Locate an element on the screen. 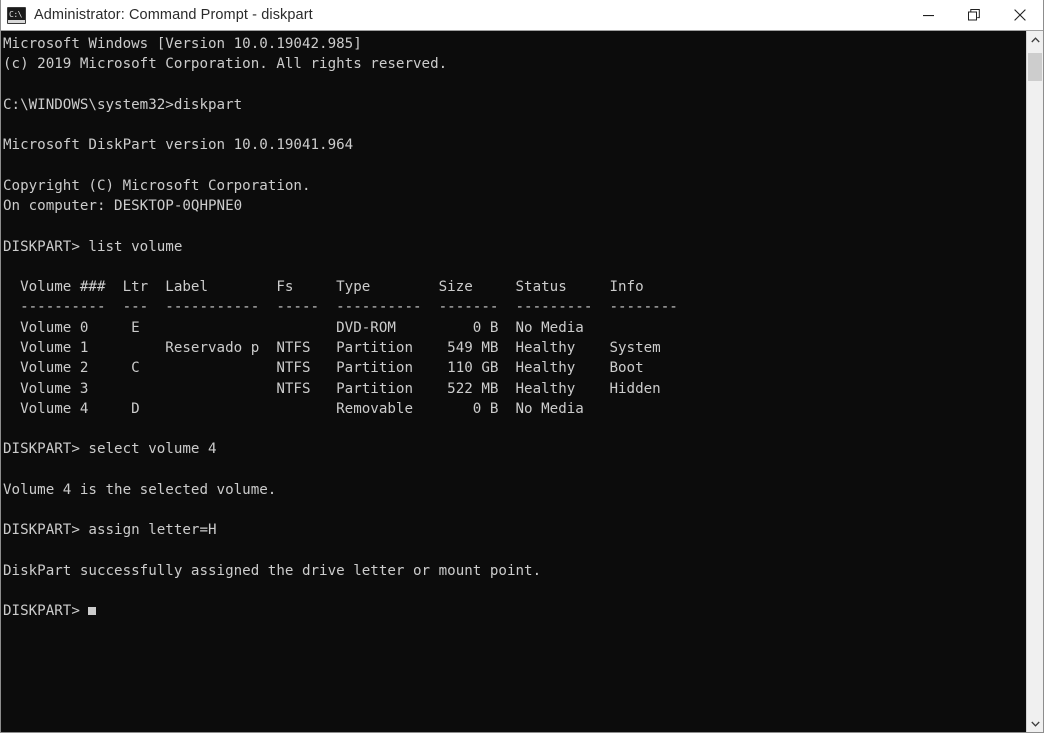  console-line: Volume 4 is the selected volume. is located at coordinates (140, 489).